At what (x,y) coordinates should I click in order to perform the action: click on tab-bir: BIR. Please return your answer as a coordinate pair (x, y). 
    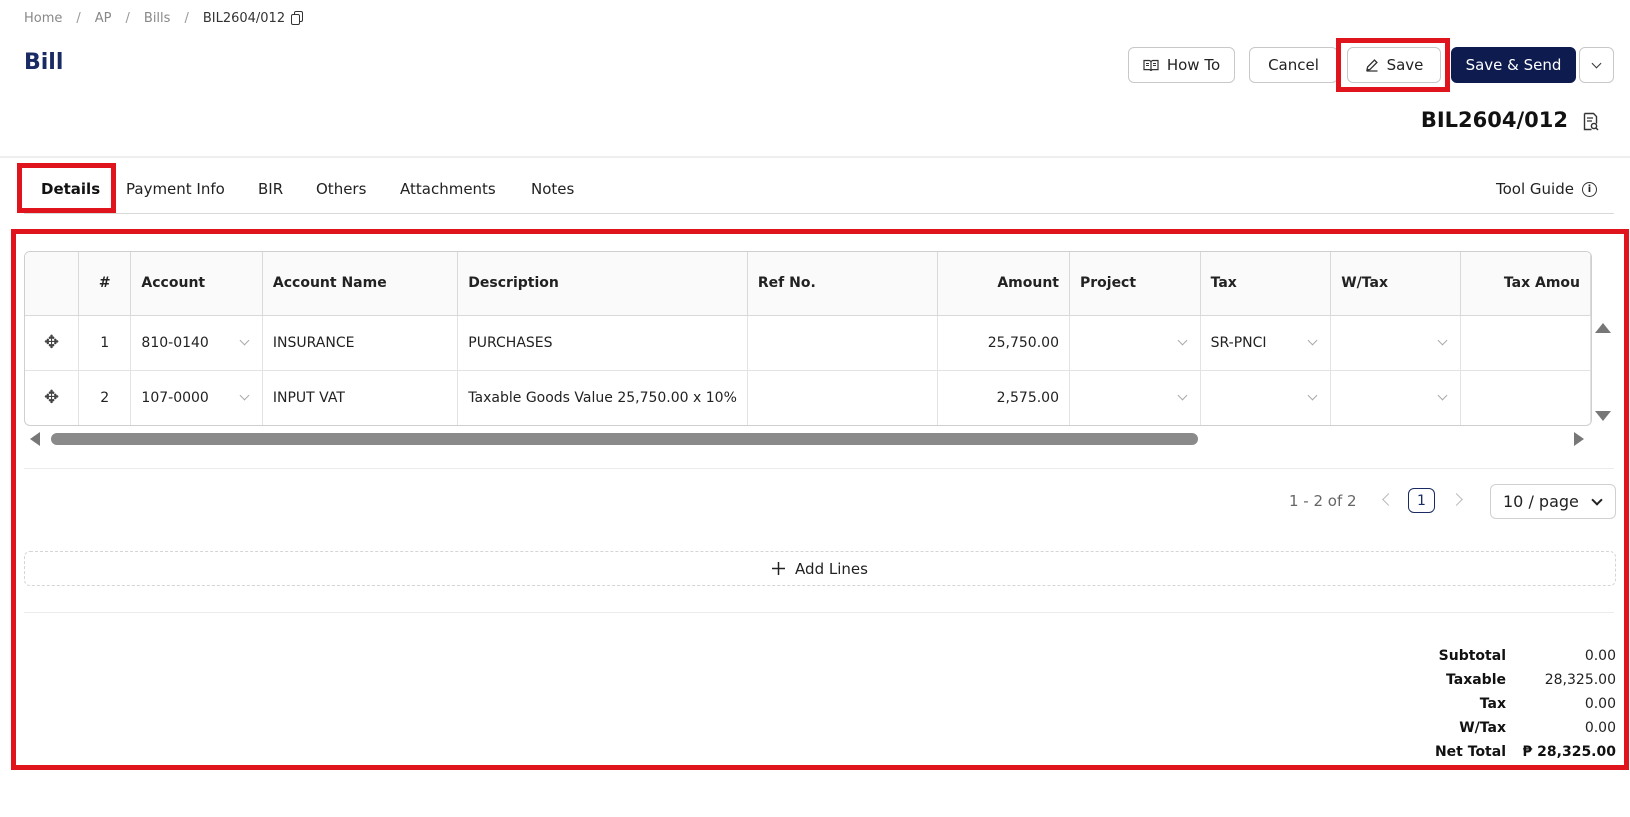
    Looking at the image, I should click on (270, 189).